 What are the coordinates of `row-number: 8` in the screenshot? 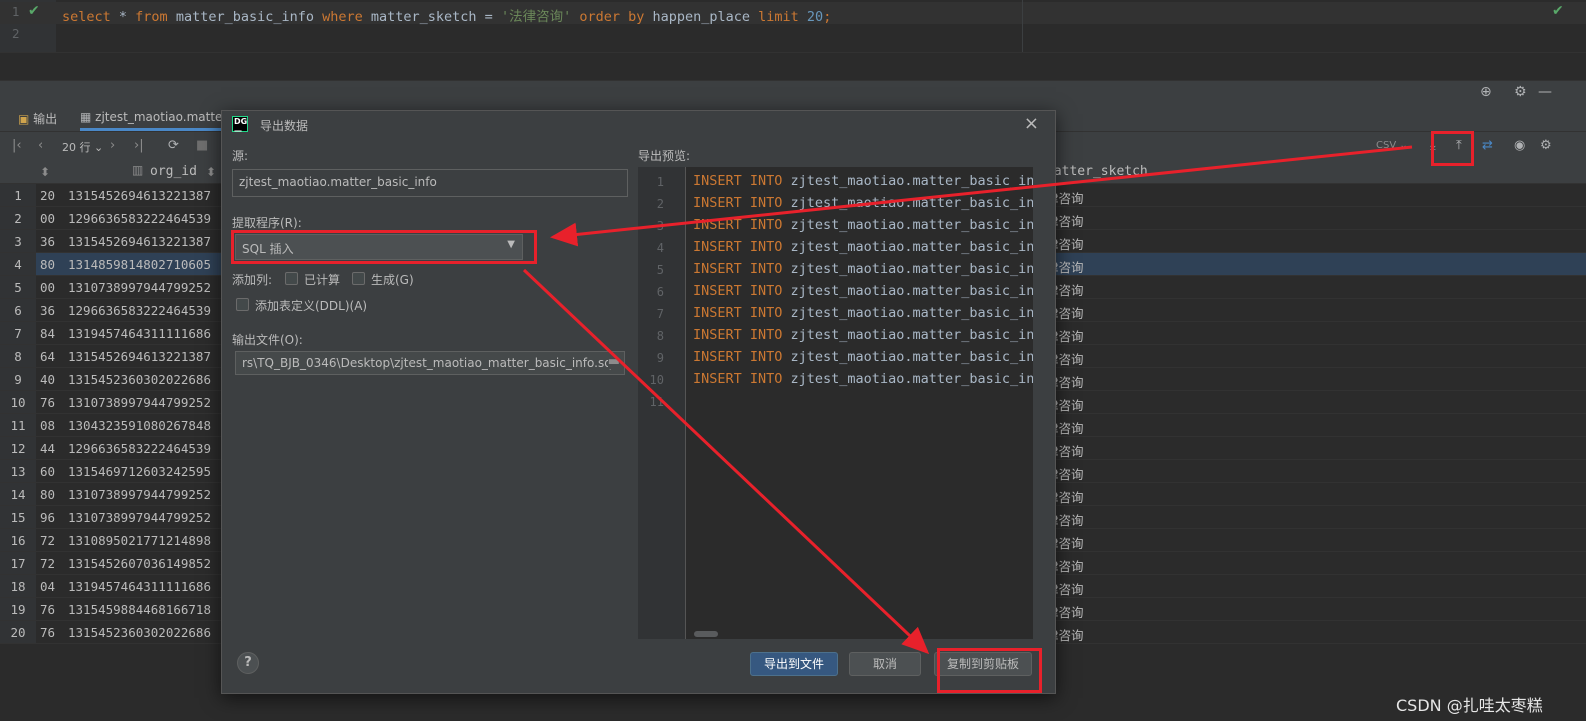 It's located at (18, 356).